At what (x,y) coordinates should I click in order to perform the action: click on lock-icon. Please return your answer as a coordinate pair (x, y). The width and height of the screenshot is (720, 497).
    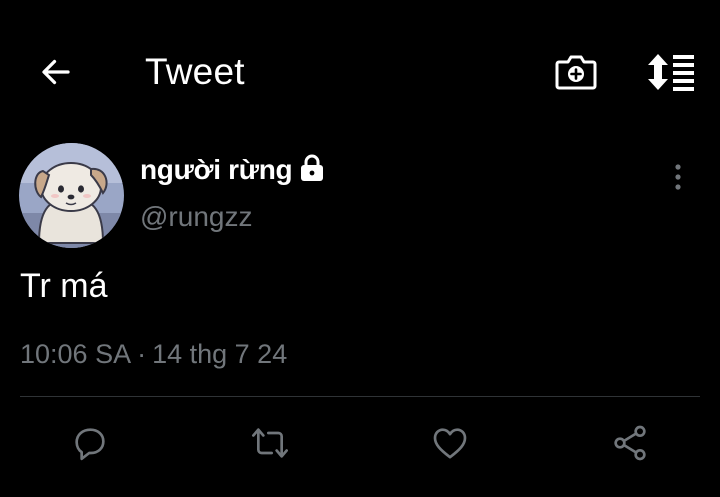
    Looking at the image, I should click on (312, 168).